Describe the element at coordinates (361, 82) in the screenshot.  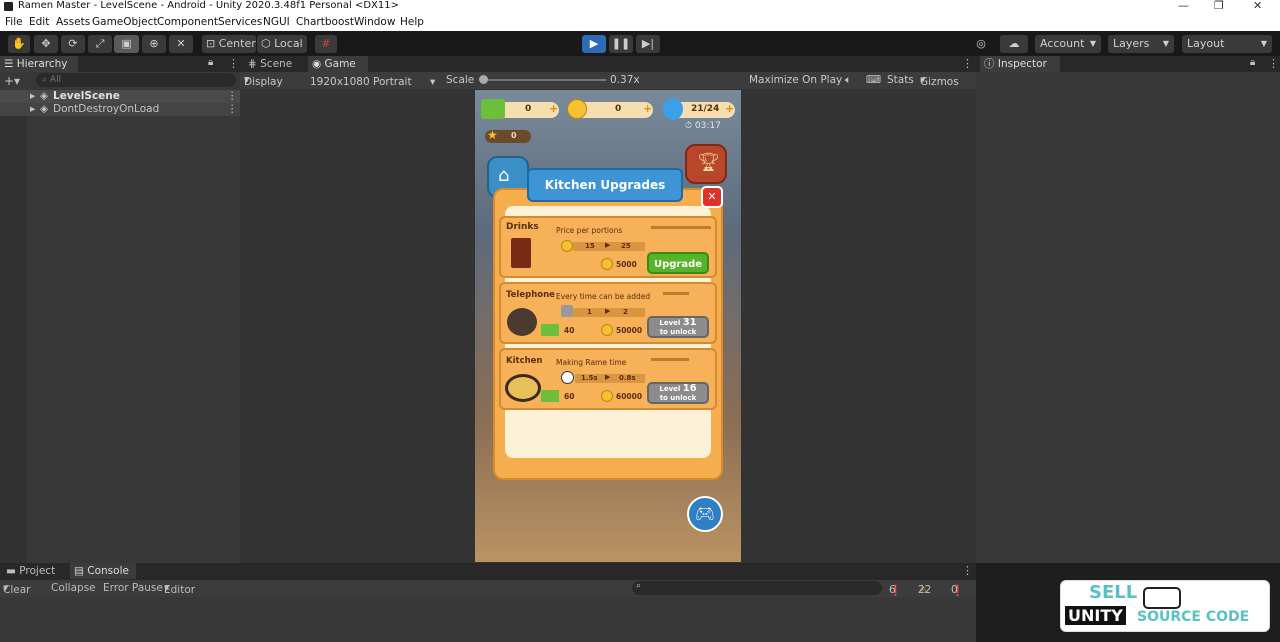
I see `resolution-label: 1920x1080 Portrait` at that location.